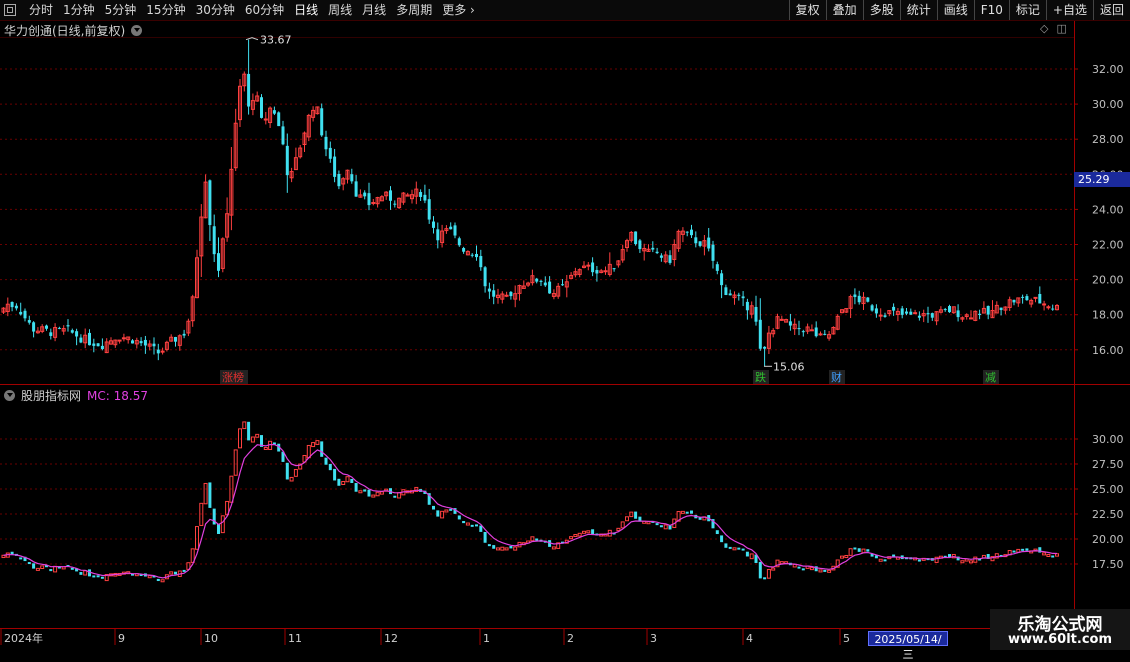  What do you see at coordinates (1108, 564) in the screenshot?
I see `y-tick-label: 17.50` at bounding box center [1108, 564].